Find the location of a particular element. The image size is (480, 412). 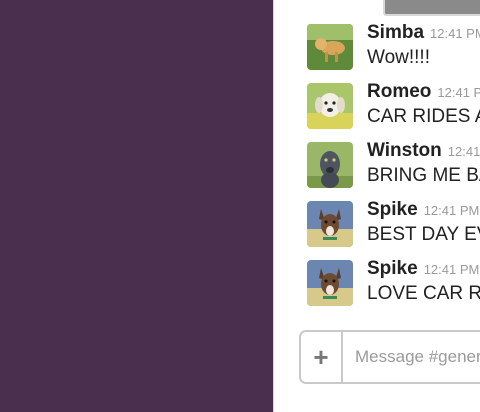

message-composer: + Message #general is located at coordinates (389, 357).